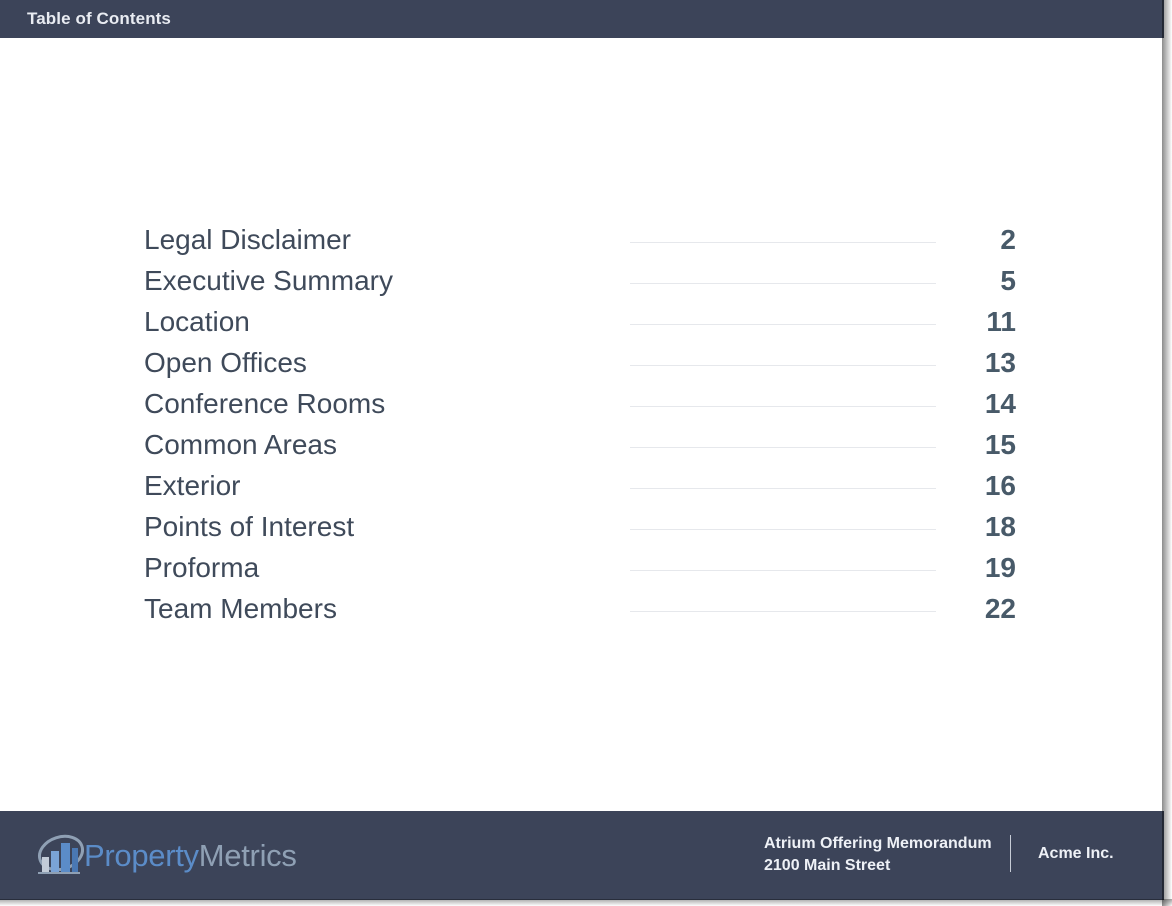 This screenshot has height=906, width=1172. I want to click on toc-entry: Open Offices 13, so click(584, 364).